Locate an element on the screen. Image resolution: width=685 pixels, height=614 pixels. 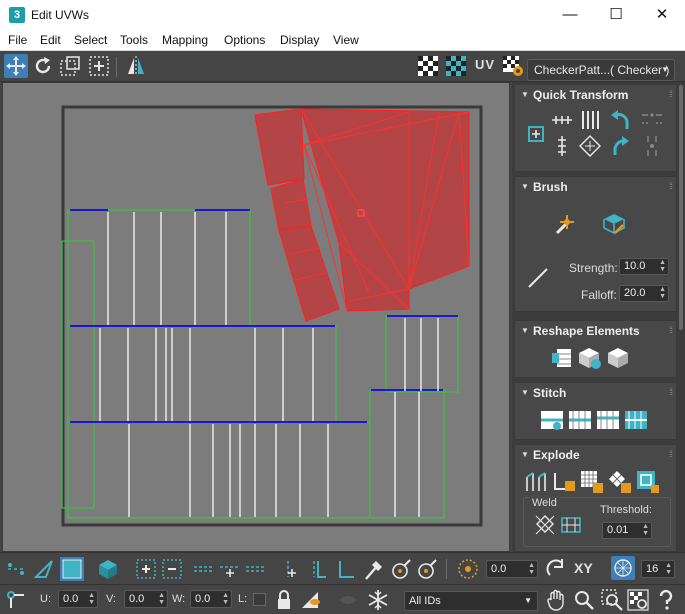
pan-hand-icon is located at coordinates (556, 600).